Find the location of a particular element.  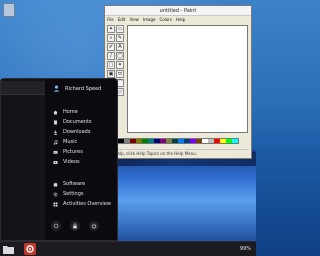

menu-item-downloads: Downloads is located at coordinates (72, 132).